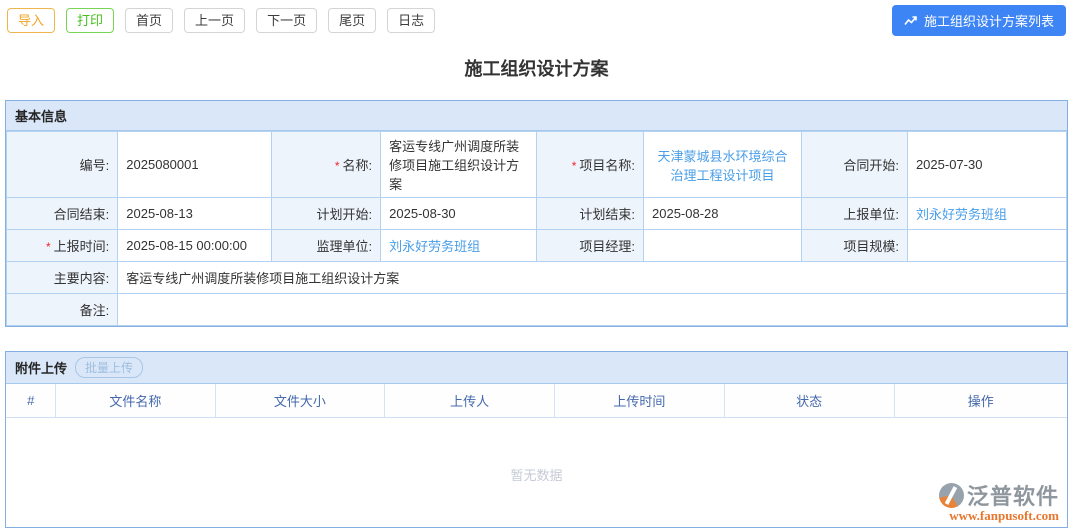  What do you see at coordinates (326, 164) in the screenshot?
I see `field-label-name: * 名称:` at bounding box center [326, 164].